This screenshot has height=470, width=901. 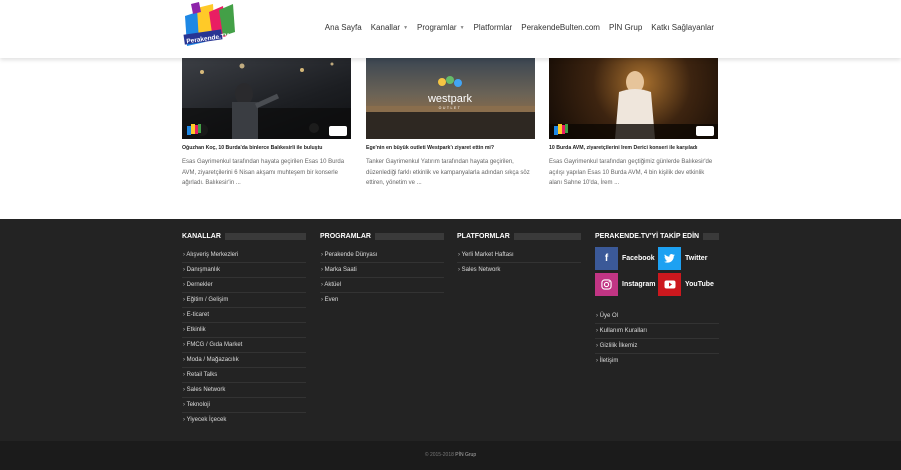 What do you see at coordinates (657, 346) in the screenshot?
I see `footer-link: Gizlilik İlkemiz` at bounding box center [657, 346].